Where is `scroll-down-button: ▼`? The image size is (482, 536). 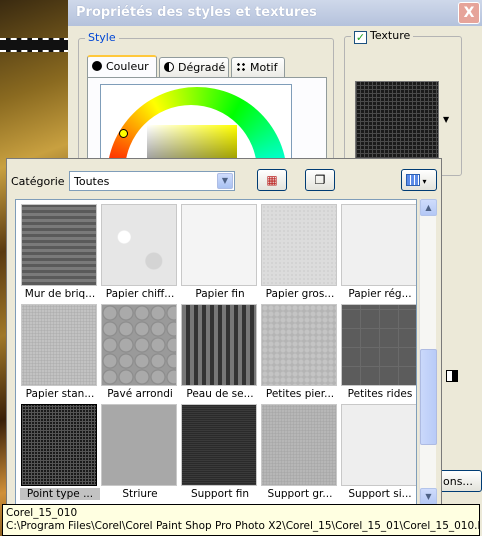
scroll-down-button: ▼ is located at coordinates (428, 496).